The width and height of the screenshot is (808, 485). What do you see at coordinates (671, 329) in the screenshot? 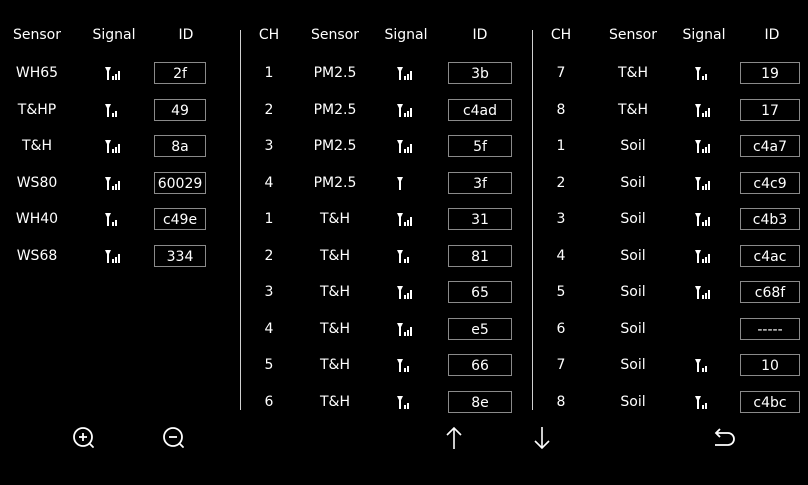
I see `sensor-row: 6 Soil -----` at bounding box center [671, 329].